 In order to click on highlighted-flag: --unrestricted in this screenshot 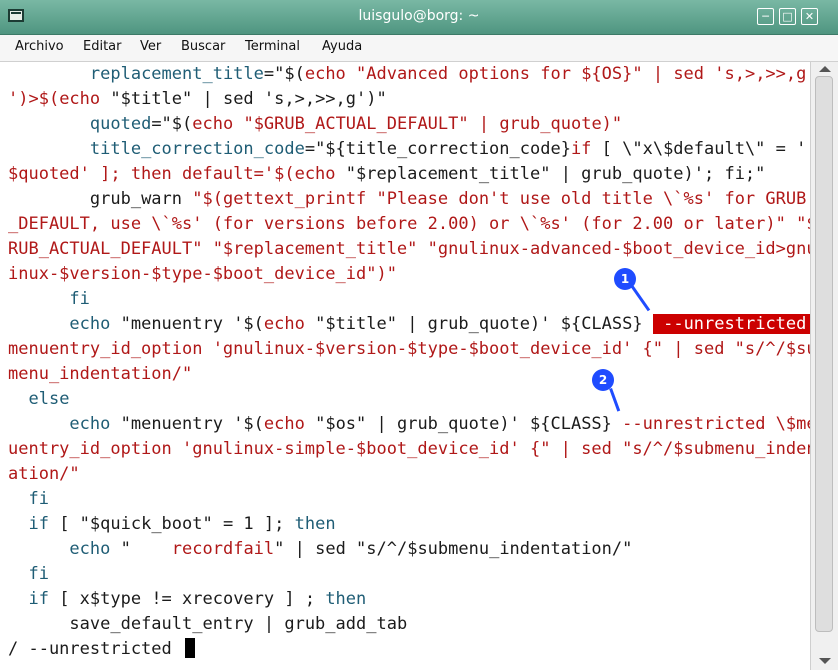, I will do `click(731, 324)`.